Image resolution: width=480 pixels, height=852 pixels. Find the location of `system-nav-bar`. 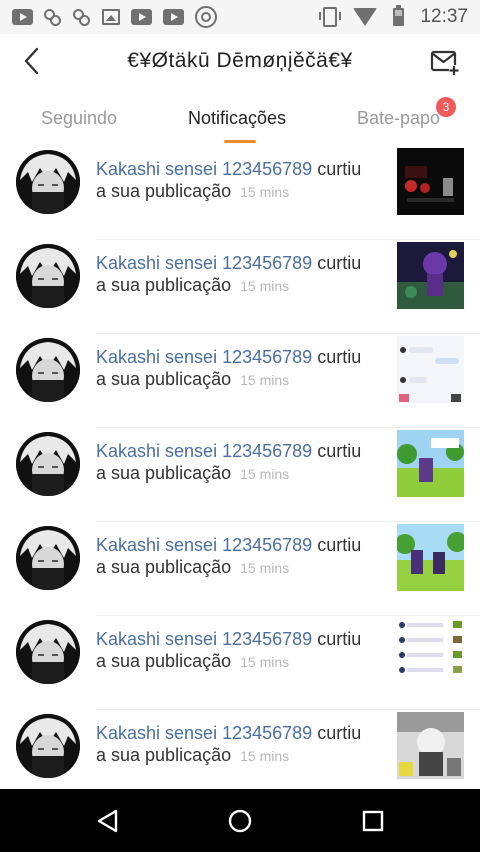

system-nav-bar is located at coordinates (240, 820).